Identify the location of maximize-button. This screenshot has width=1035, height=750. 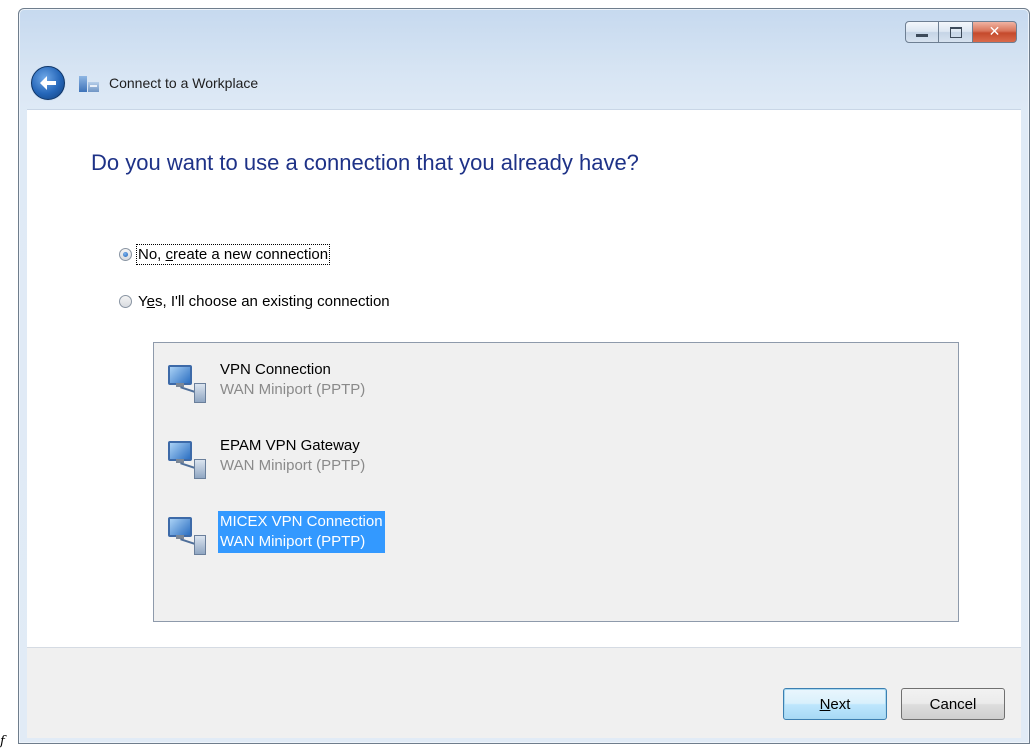
(956, 32).